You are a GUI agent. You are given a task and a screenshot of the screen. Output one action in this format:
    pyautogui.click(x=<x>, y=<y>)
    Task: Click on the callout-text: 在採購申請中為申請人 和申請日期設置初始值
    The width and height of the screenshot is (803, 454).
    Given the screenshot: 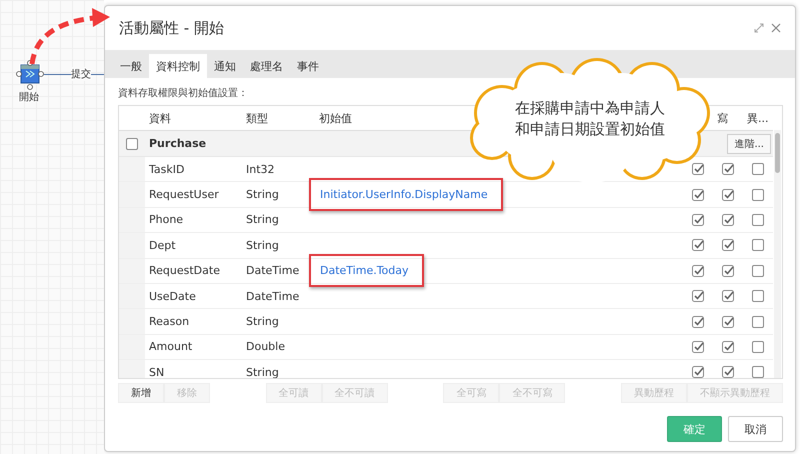 What is the action you would take?
    pyautogui.click(x=590, y=119)
    